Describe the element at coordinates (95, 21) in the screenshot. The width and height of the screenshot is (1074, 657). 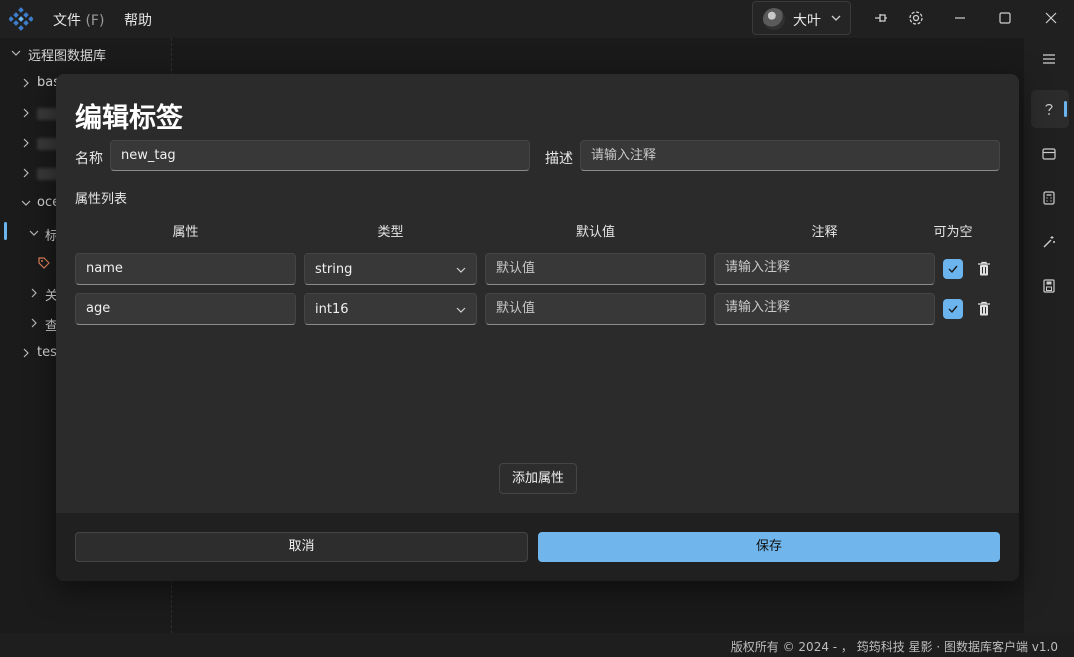
I see `menu-file-hotkey: (F)` at that location.